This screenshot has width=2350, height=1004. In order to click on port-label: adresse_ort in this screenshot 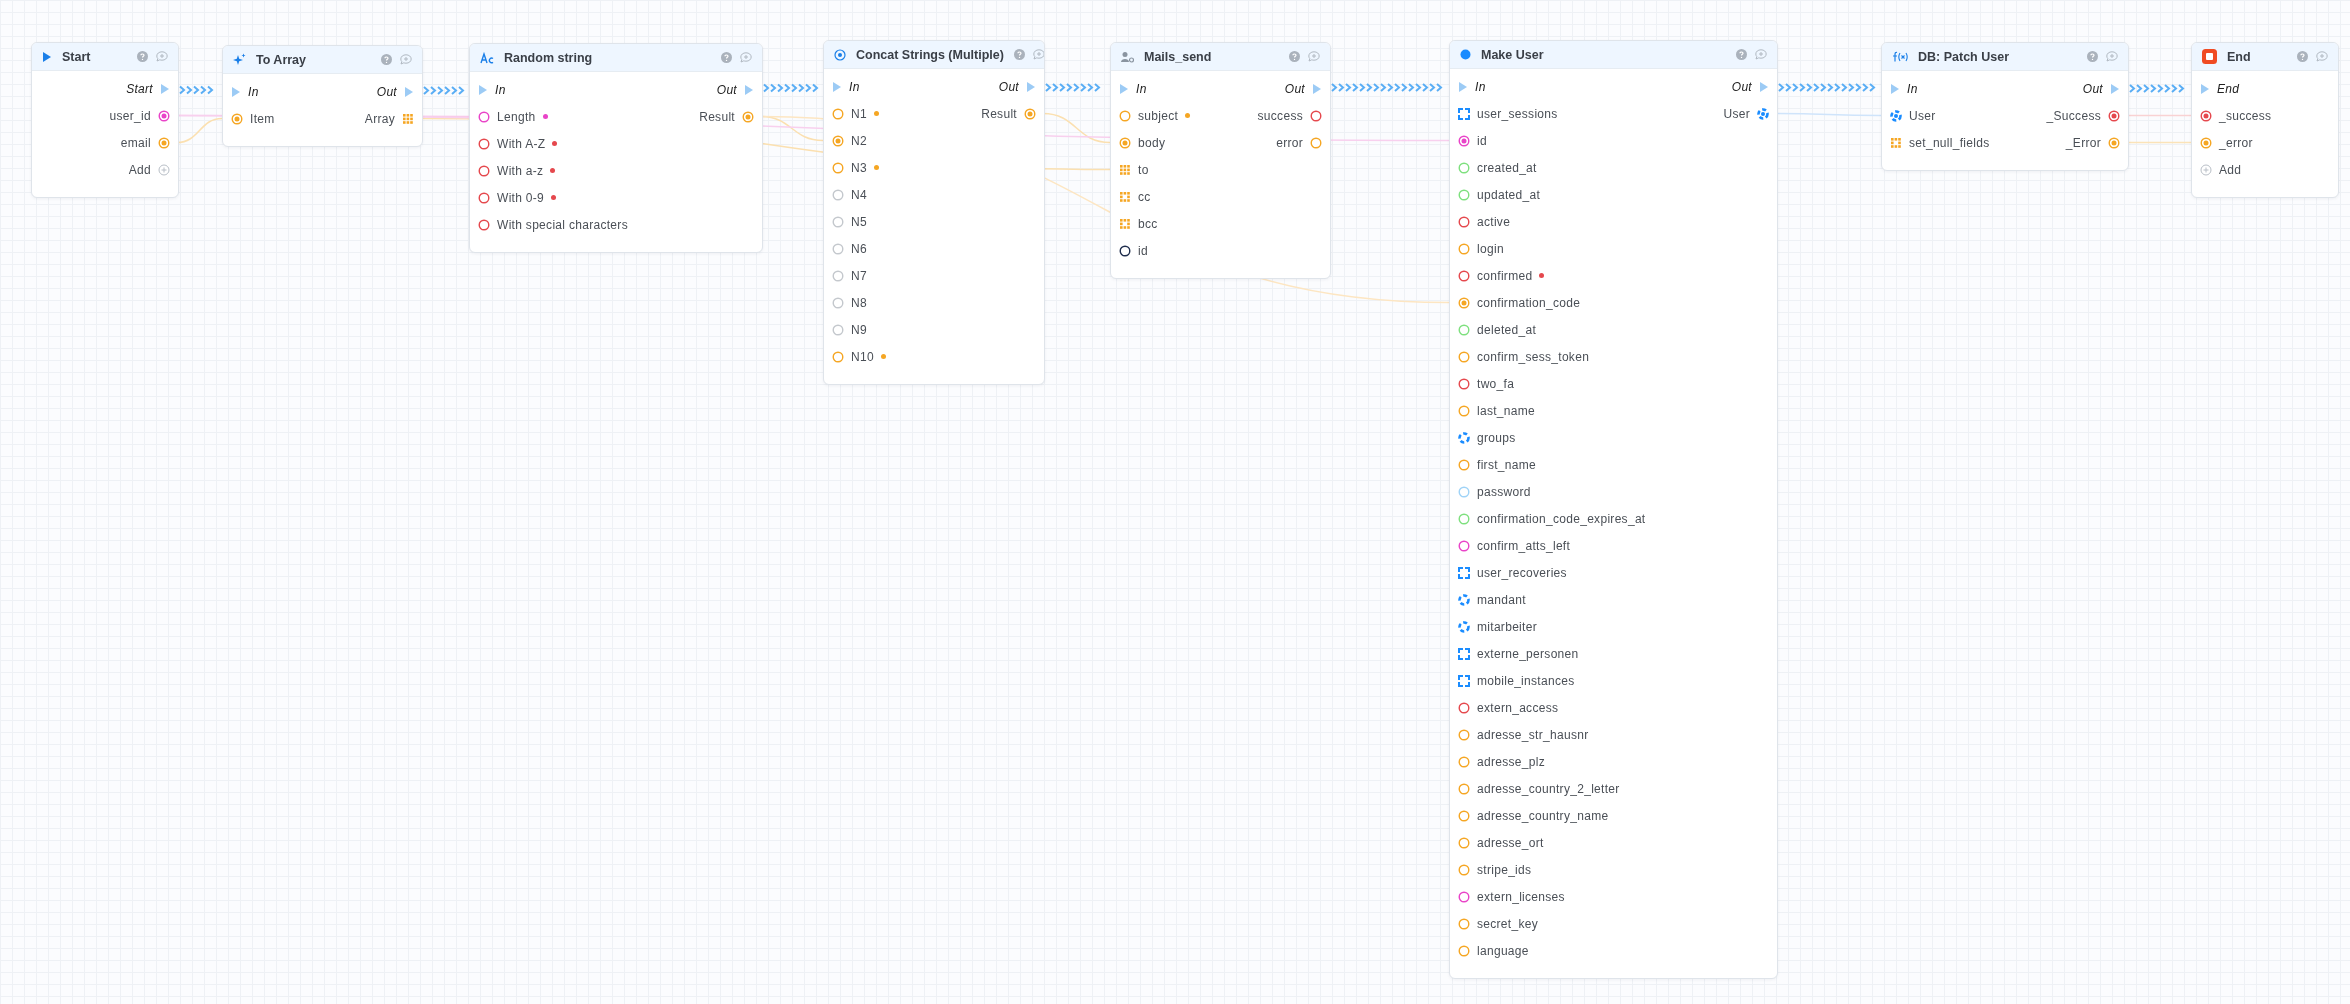, I will do `click(1510, 842)`.